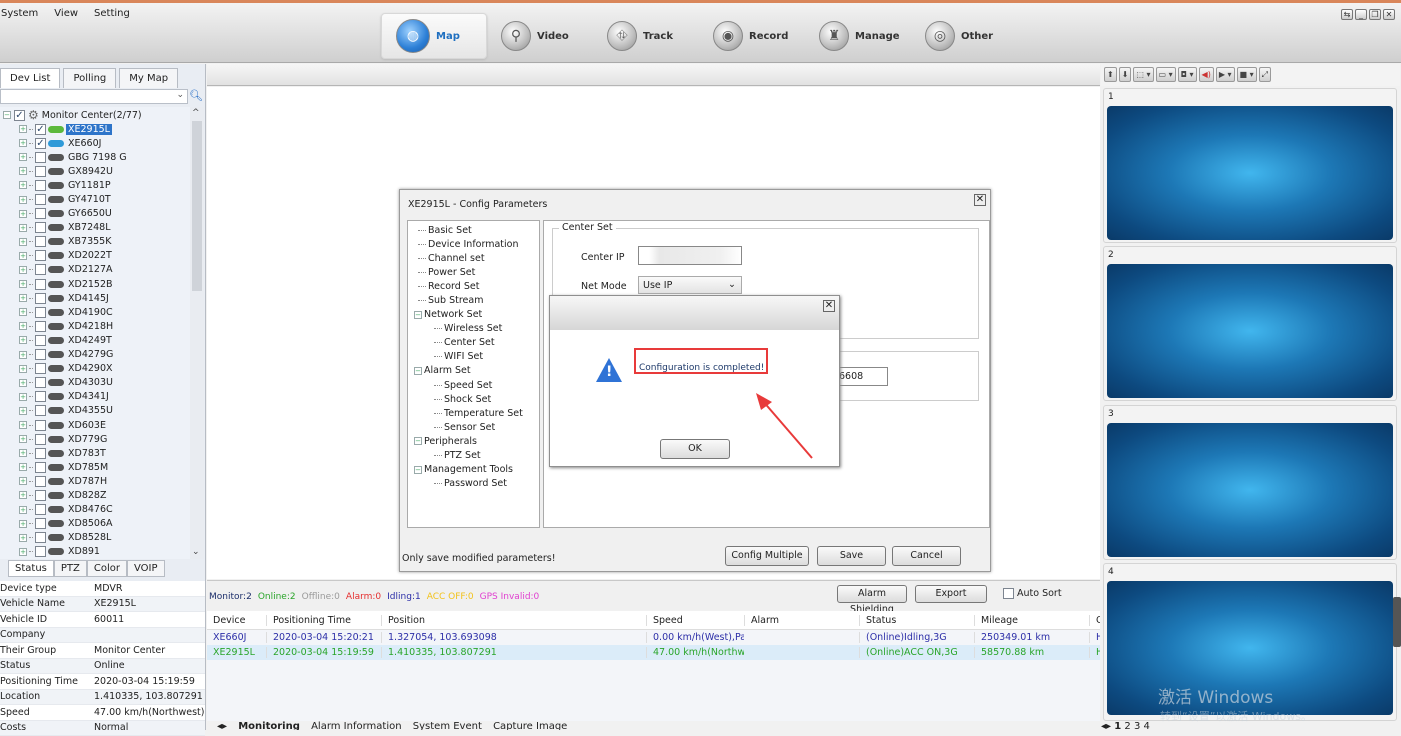 The height and width of the screenshot is (736, 1401). Describe the element at coordinates (513, 620) in the screenshot. I see `column-header: Position` at that location.